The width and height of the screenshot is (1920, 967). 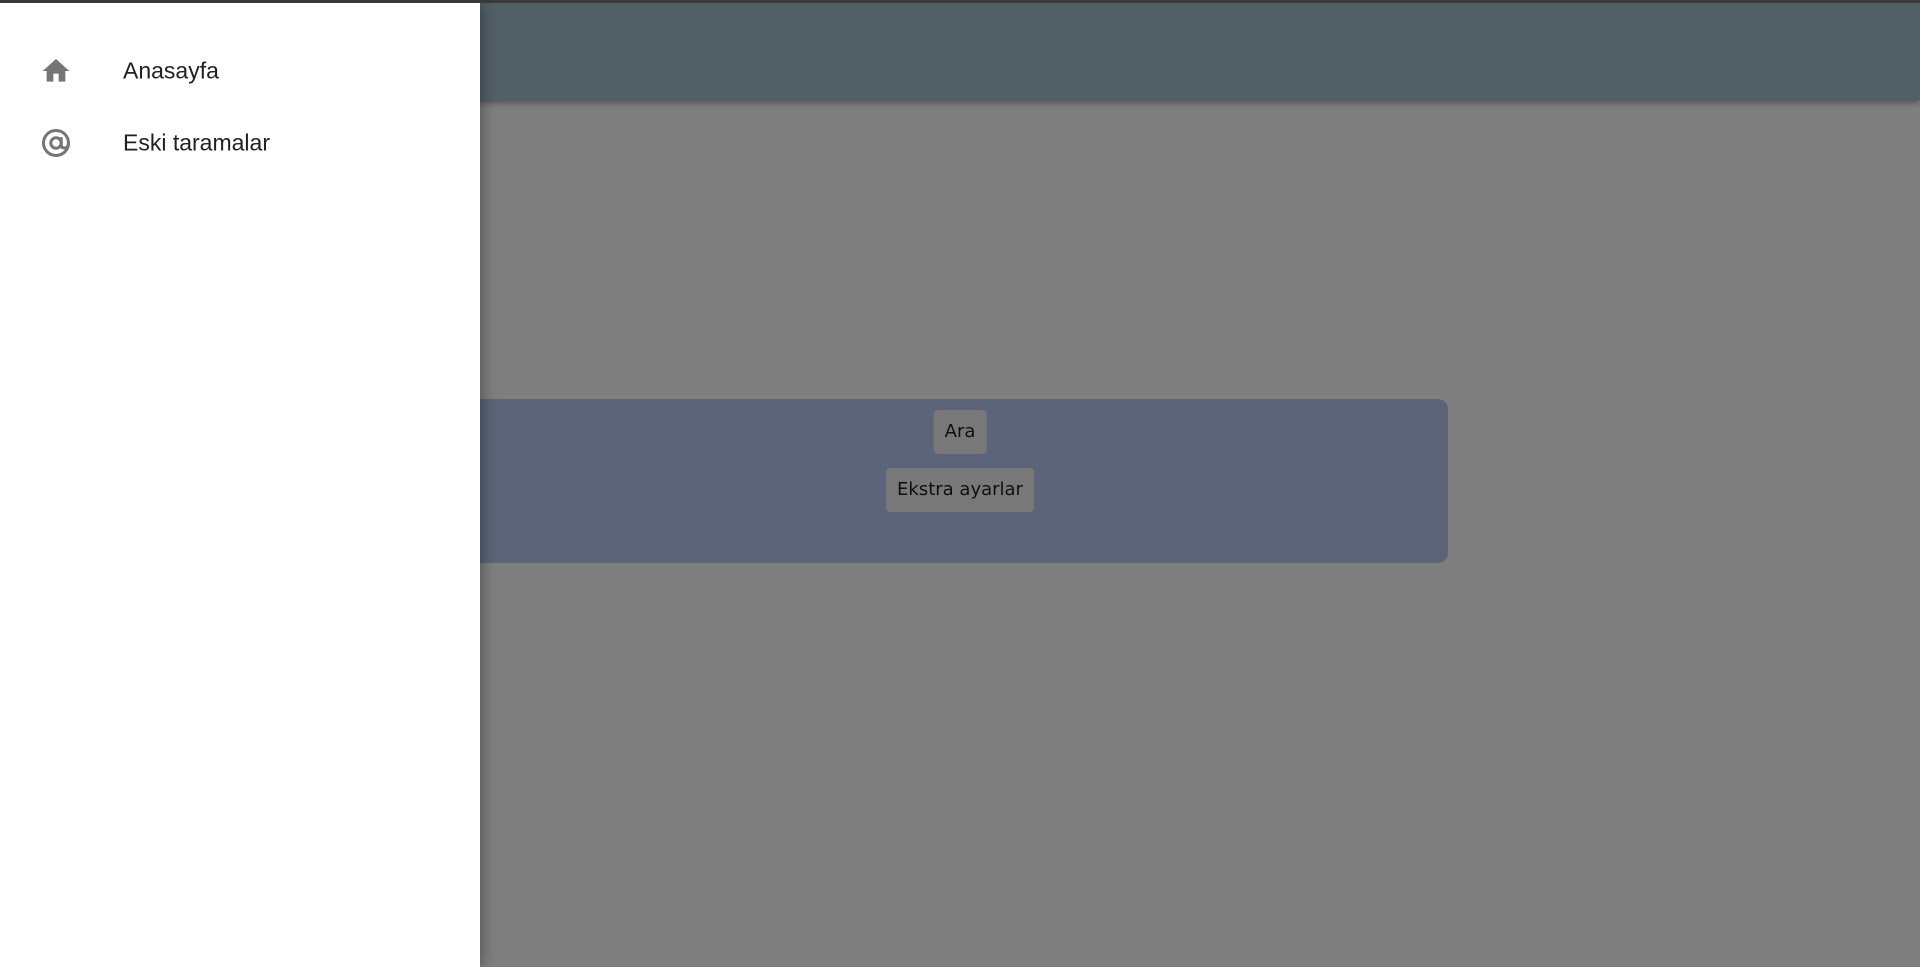 I want to click on drawer-item-label: Anasayfa, so click(x=171, y=70).